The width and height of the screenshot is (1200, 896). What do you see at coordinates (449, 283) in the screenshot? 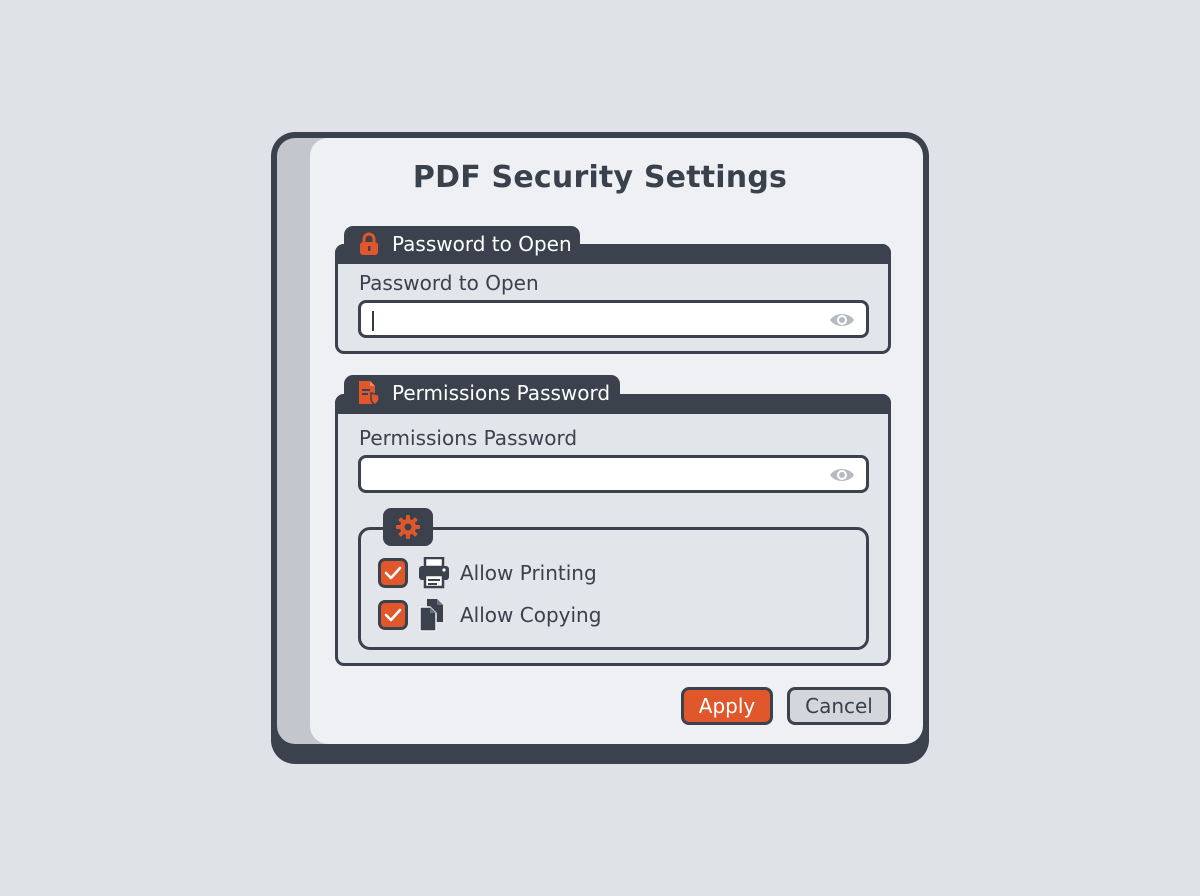
I see `open-password-label: Password to Open` at bounding box center [449, 283].